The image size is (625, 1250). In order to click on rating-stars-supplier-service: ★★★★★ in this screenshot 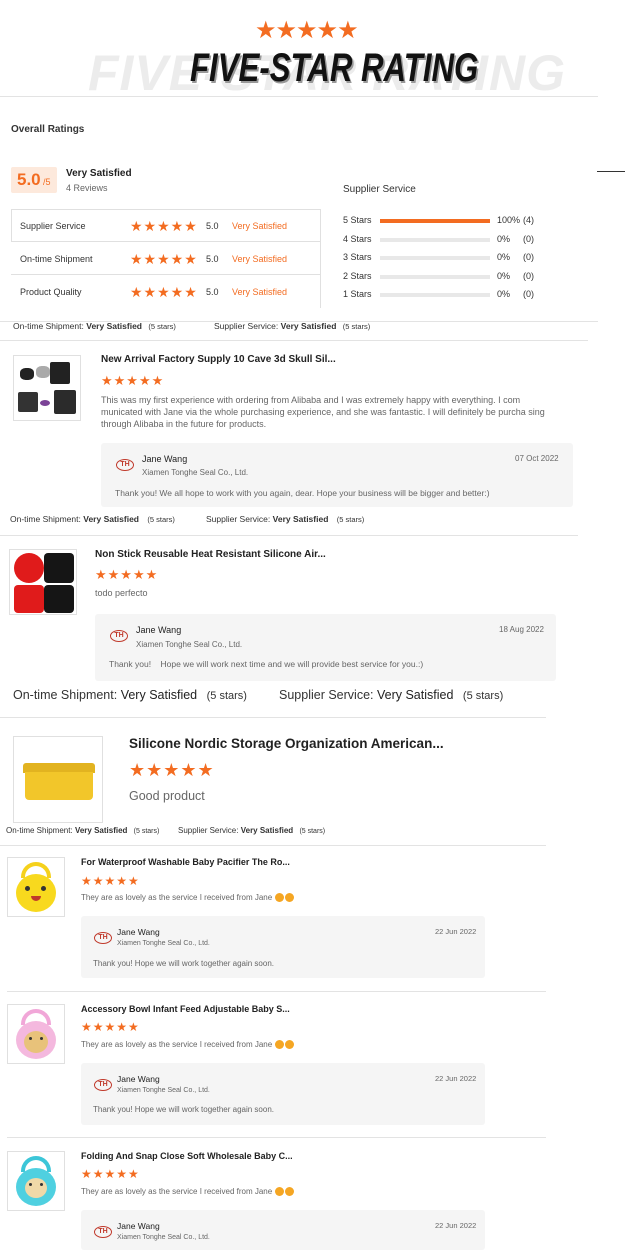, I will do `click(164, 226)`.